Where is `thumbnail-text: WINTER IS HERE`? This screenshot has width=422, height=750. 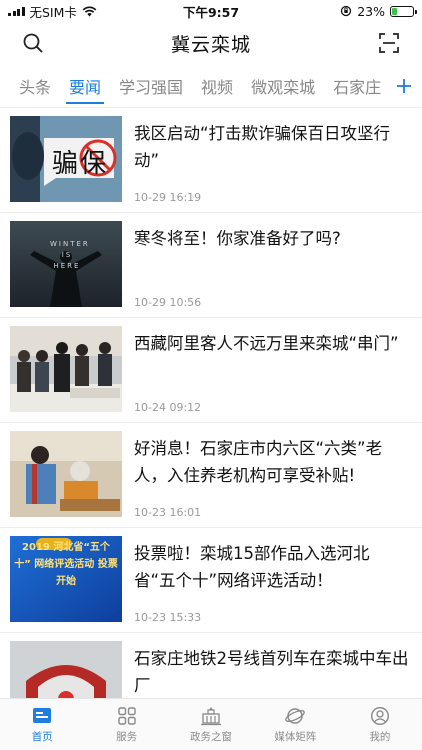
thumbnail-text: WINTER IS HERE is located at coordinates (70, 255).